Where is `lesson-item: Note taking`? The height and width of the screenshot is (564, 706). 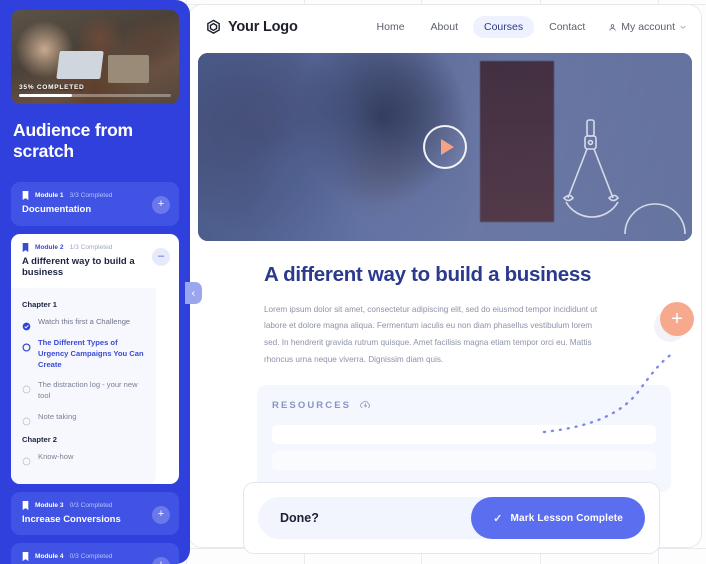 lesson-item: Note taking is located at coordinates (83, 419).